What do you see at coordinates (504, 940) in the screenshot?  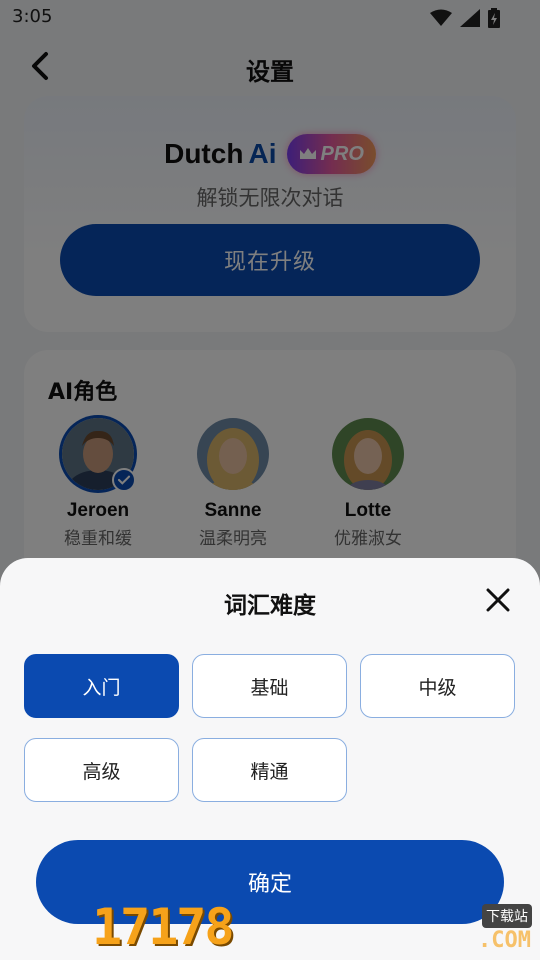 I see `watermark-com: .COM` at bounding box center [504, 940].